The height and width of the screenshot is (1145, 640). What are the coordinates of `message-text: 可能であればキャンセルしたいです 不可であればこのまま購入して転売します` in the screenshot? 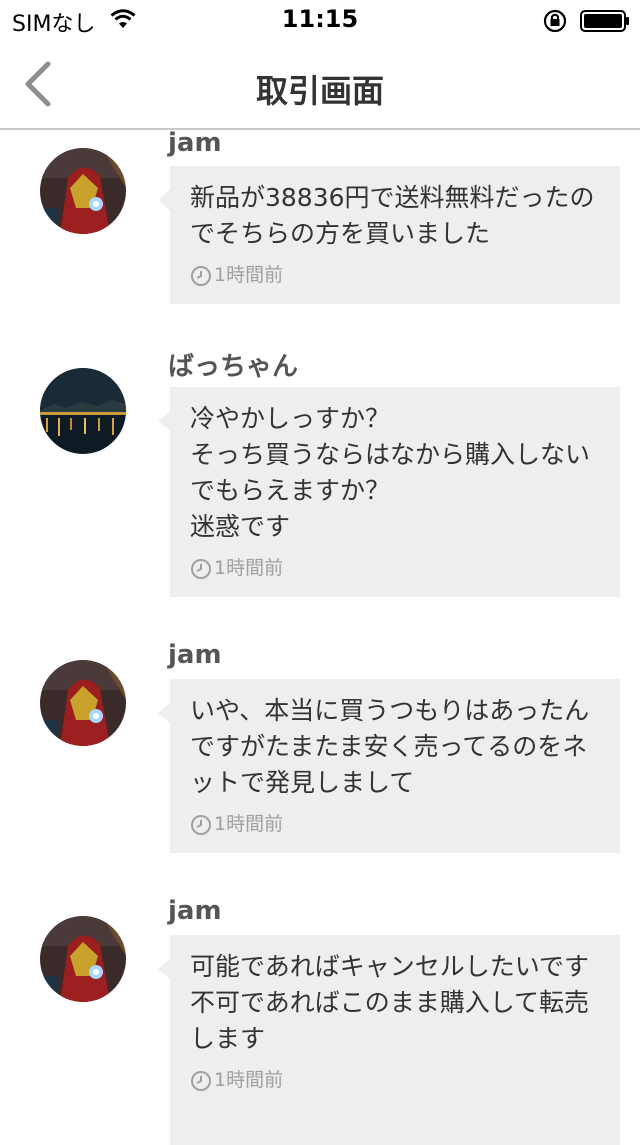 It's located at (390, 1002).